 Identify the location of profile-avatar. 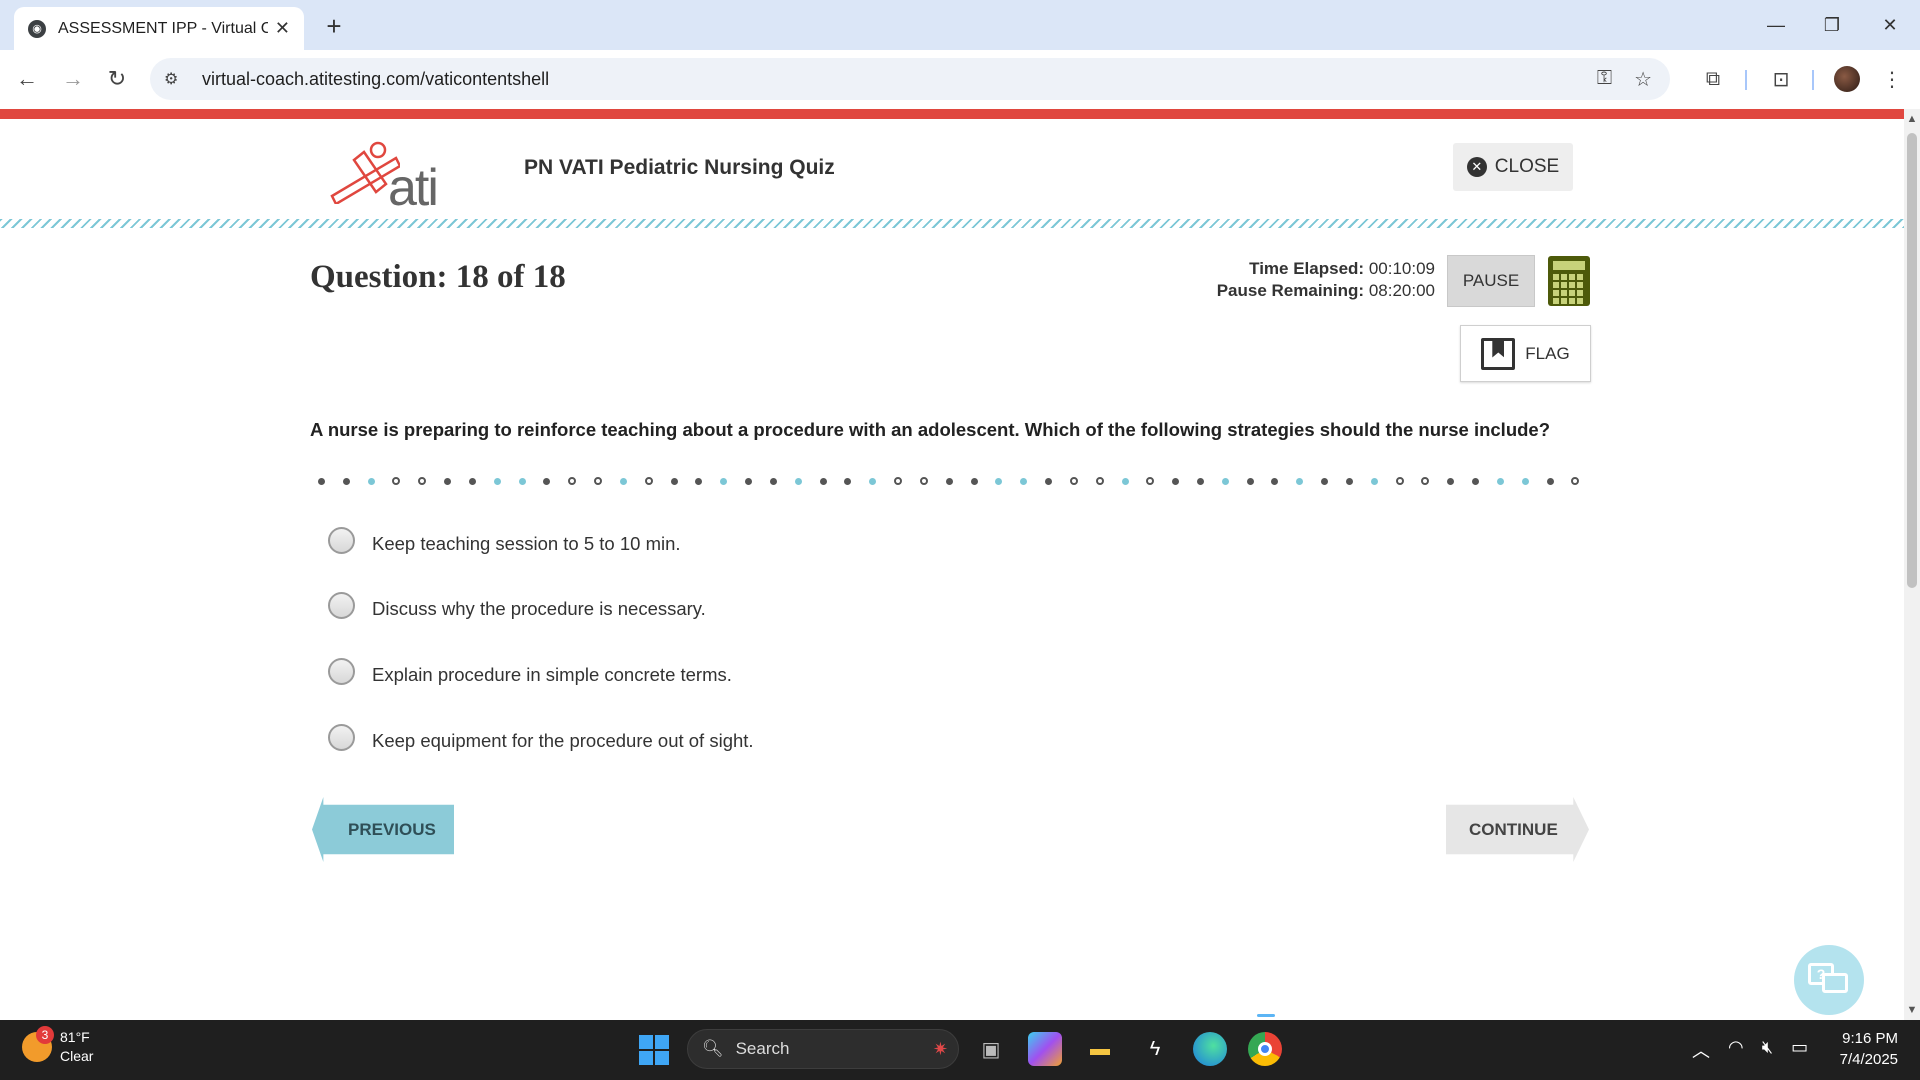
(1847, 79).